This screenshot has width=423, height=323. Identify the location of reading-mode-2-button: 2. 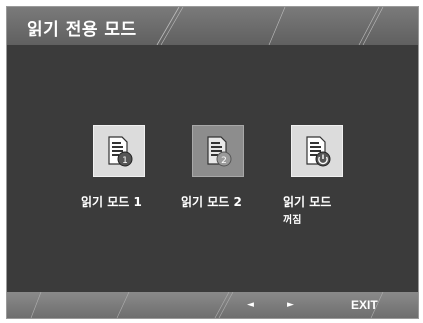
(218, 151).